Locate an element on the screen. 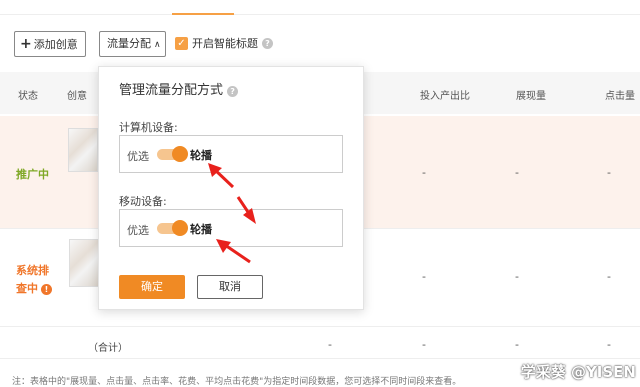 The width and height of the screenshot is (640, 387). mobile-device-label: 移动设备: is located at coordinates (143, 201).